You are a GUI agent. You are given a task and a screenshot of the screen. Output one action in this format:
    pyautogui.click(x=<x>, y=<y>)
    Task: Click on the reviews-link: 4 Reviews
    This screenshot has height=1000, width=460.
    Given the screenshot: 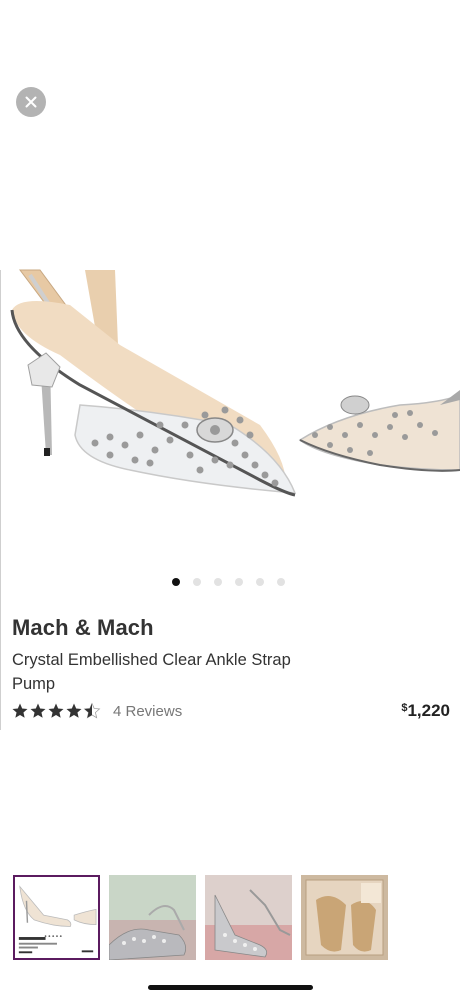 What is the action you would take?
    pyautogui.click(x=147, y=711)
    